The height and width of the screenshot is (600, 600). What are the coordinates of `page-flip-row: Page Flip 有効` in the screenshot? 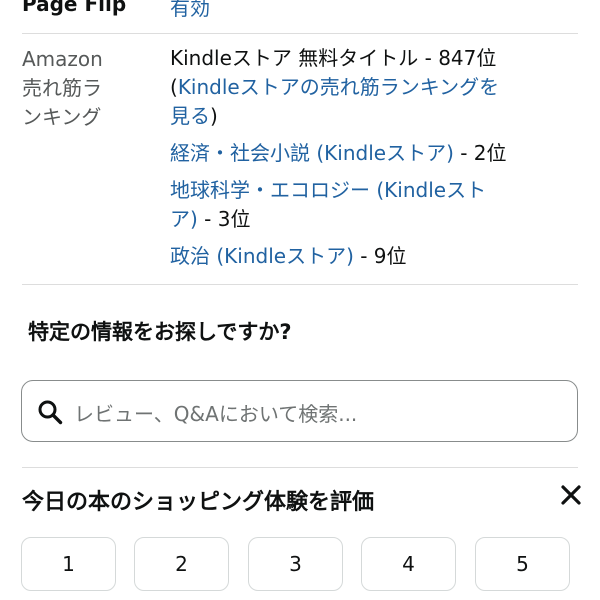 It's located at (300, 12).